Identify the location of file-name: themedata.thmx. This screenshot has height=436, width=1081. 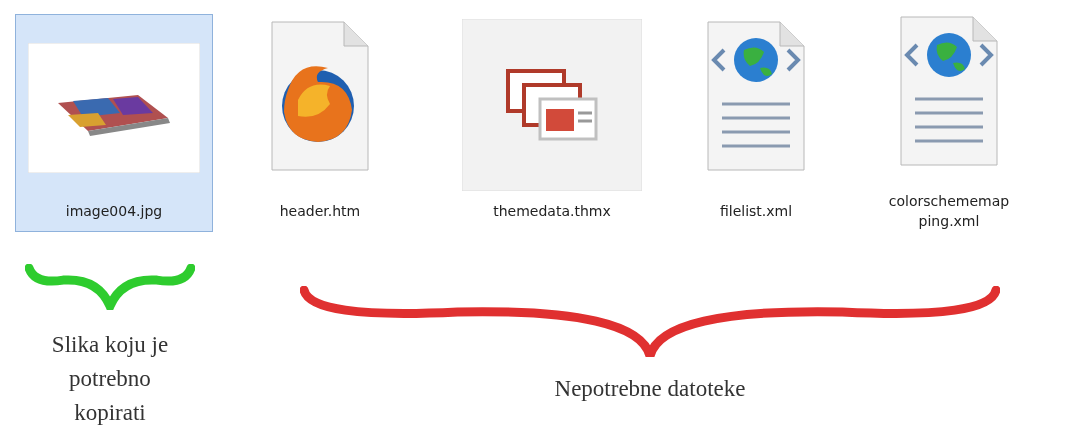
(552, 211).